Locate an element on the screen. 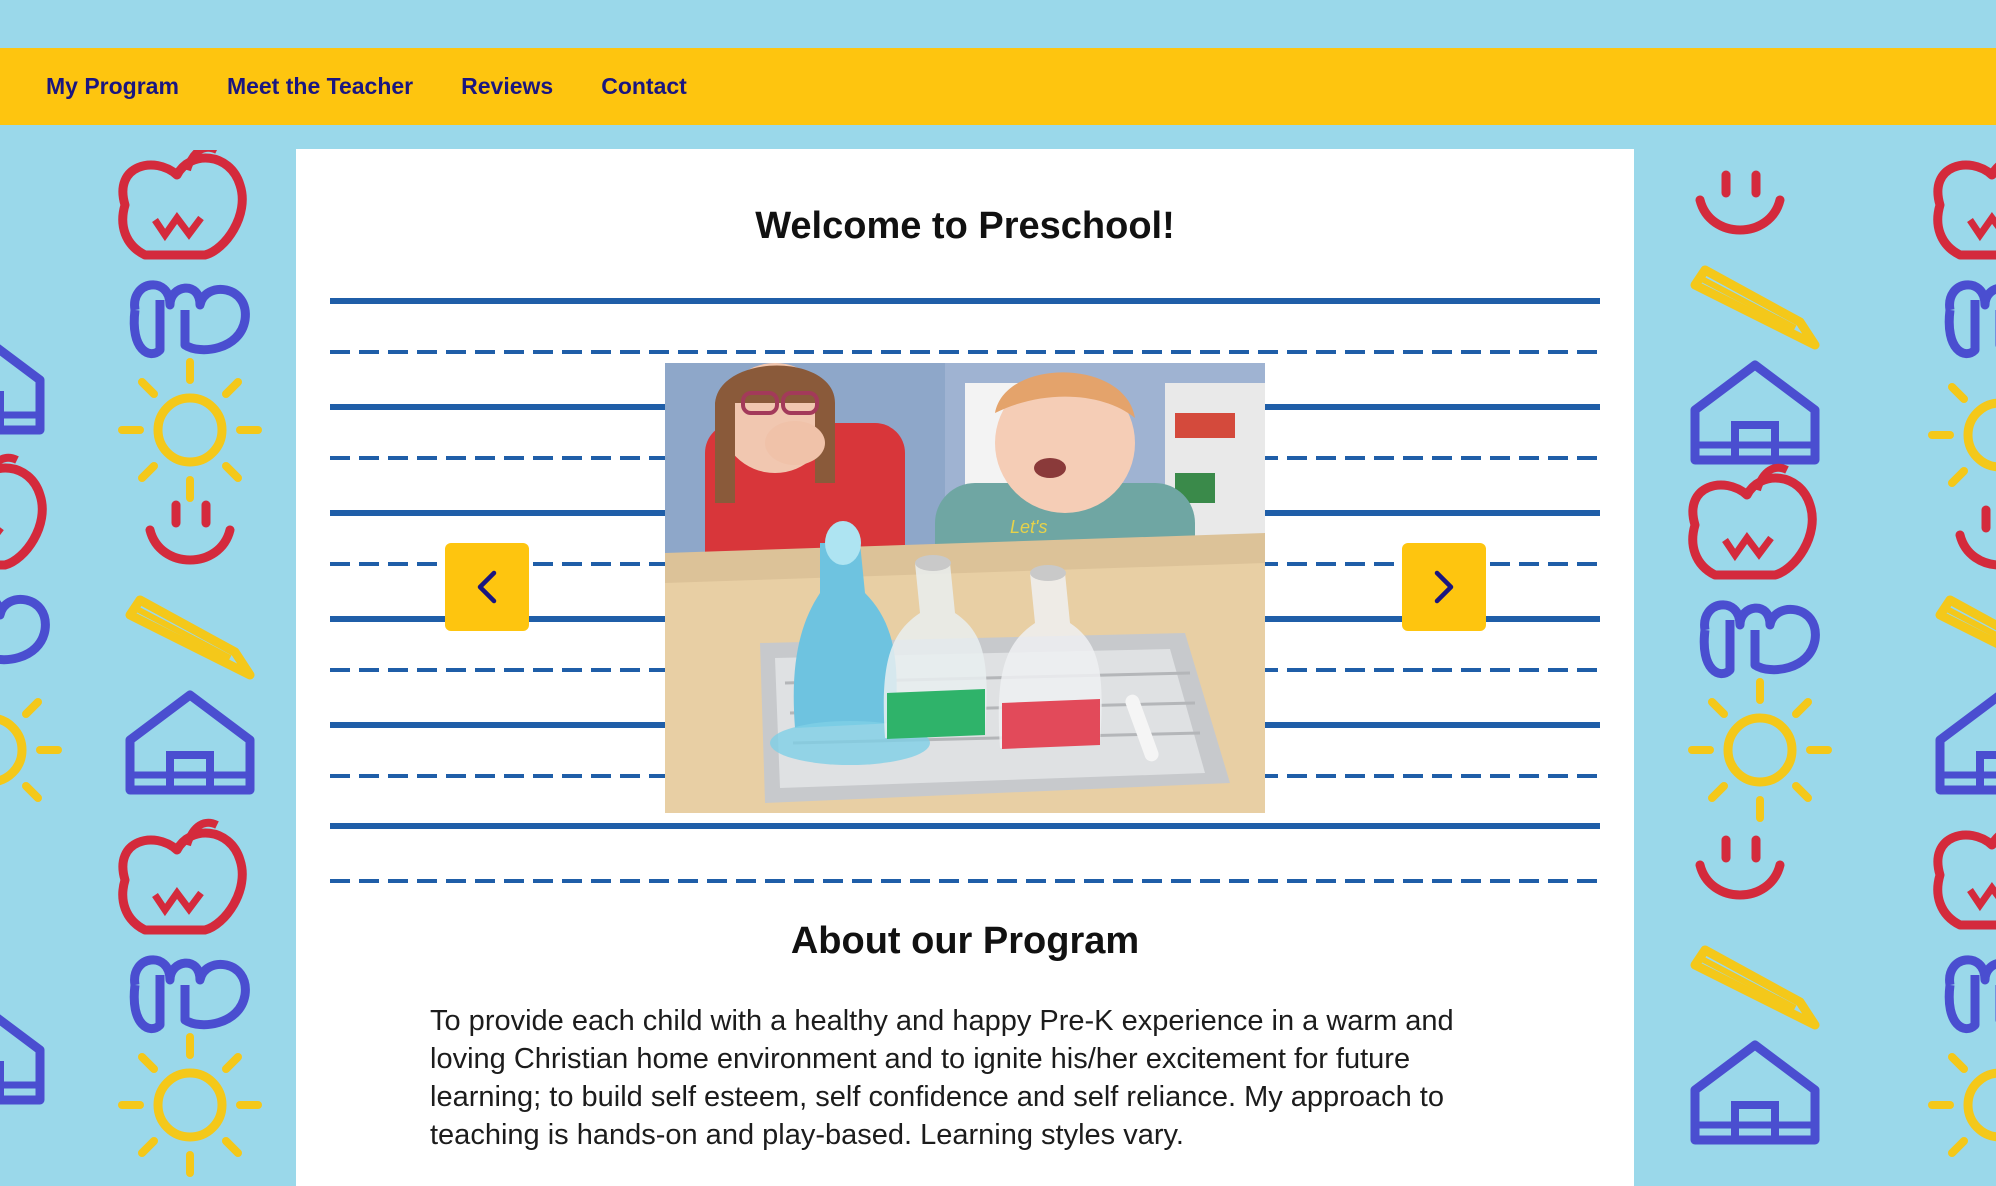  nav-item-reviews: Reviews is located at coordinates (507, 86).